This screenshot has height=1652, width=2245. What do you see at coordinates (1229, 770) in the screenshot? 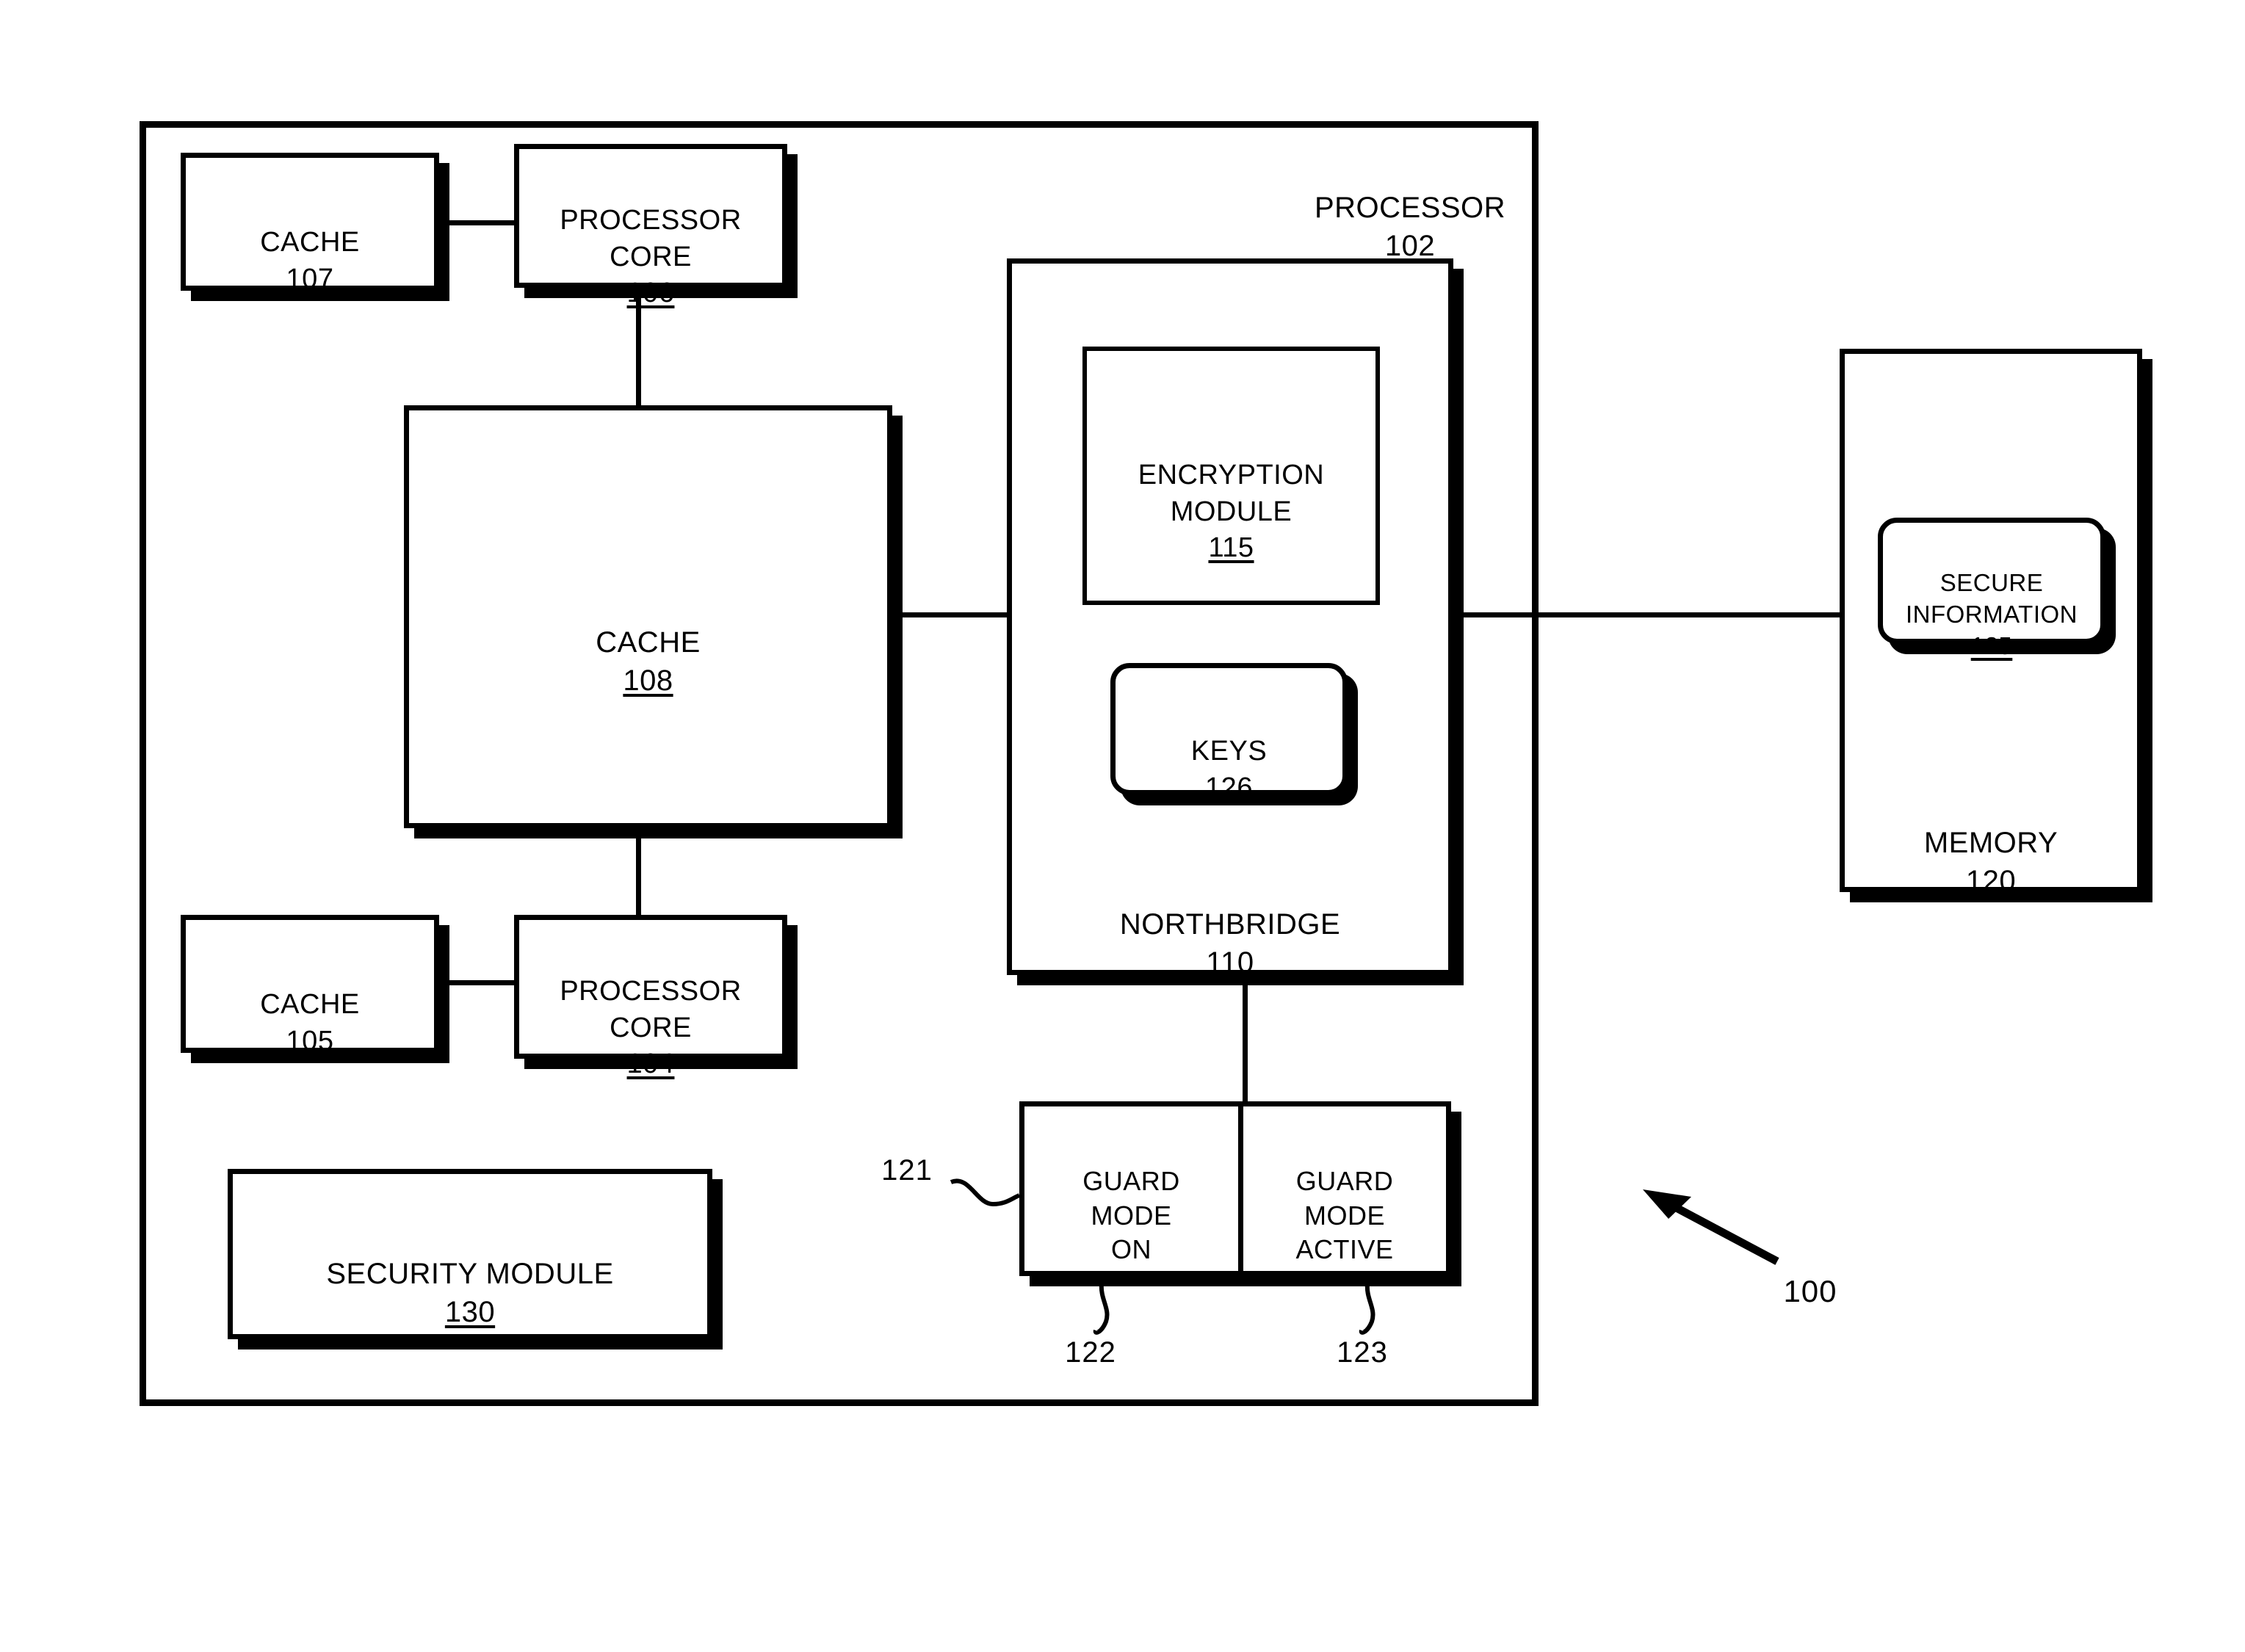
I see `block-keys-126-label: KEYS 126` at bounding box center [1229, 770].